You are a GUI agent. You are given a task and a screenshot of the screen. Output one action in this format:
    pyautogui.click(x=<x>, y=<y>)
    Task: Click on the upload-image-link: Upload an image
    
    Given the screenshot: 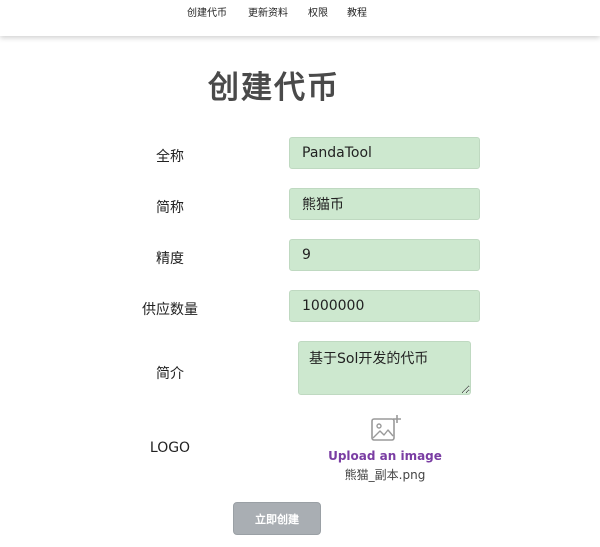 What is the action you would take?
    pyautogui.click(x=385, y=456)
    